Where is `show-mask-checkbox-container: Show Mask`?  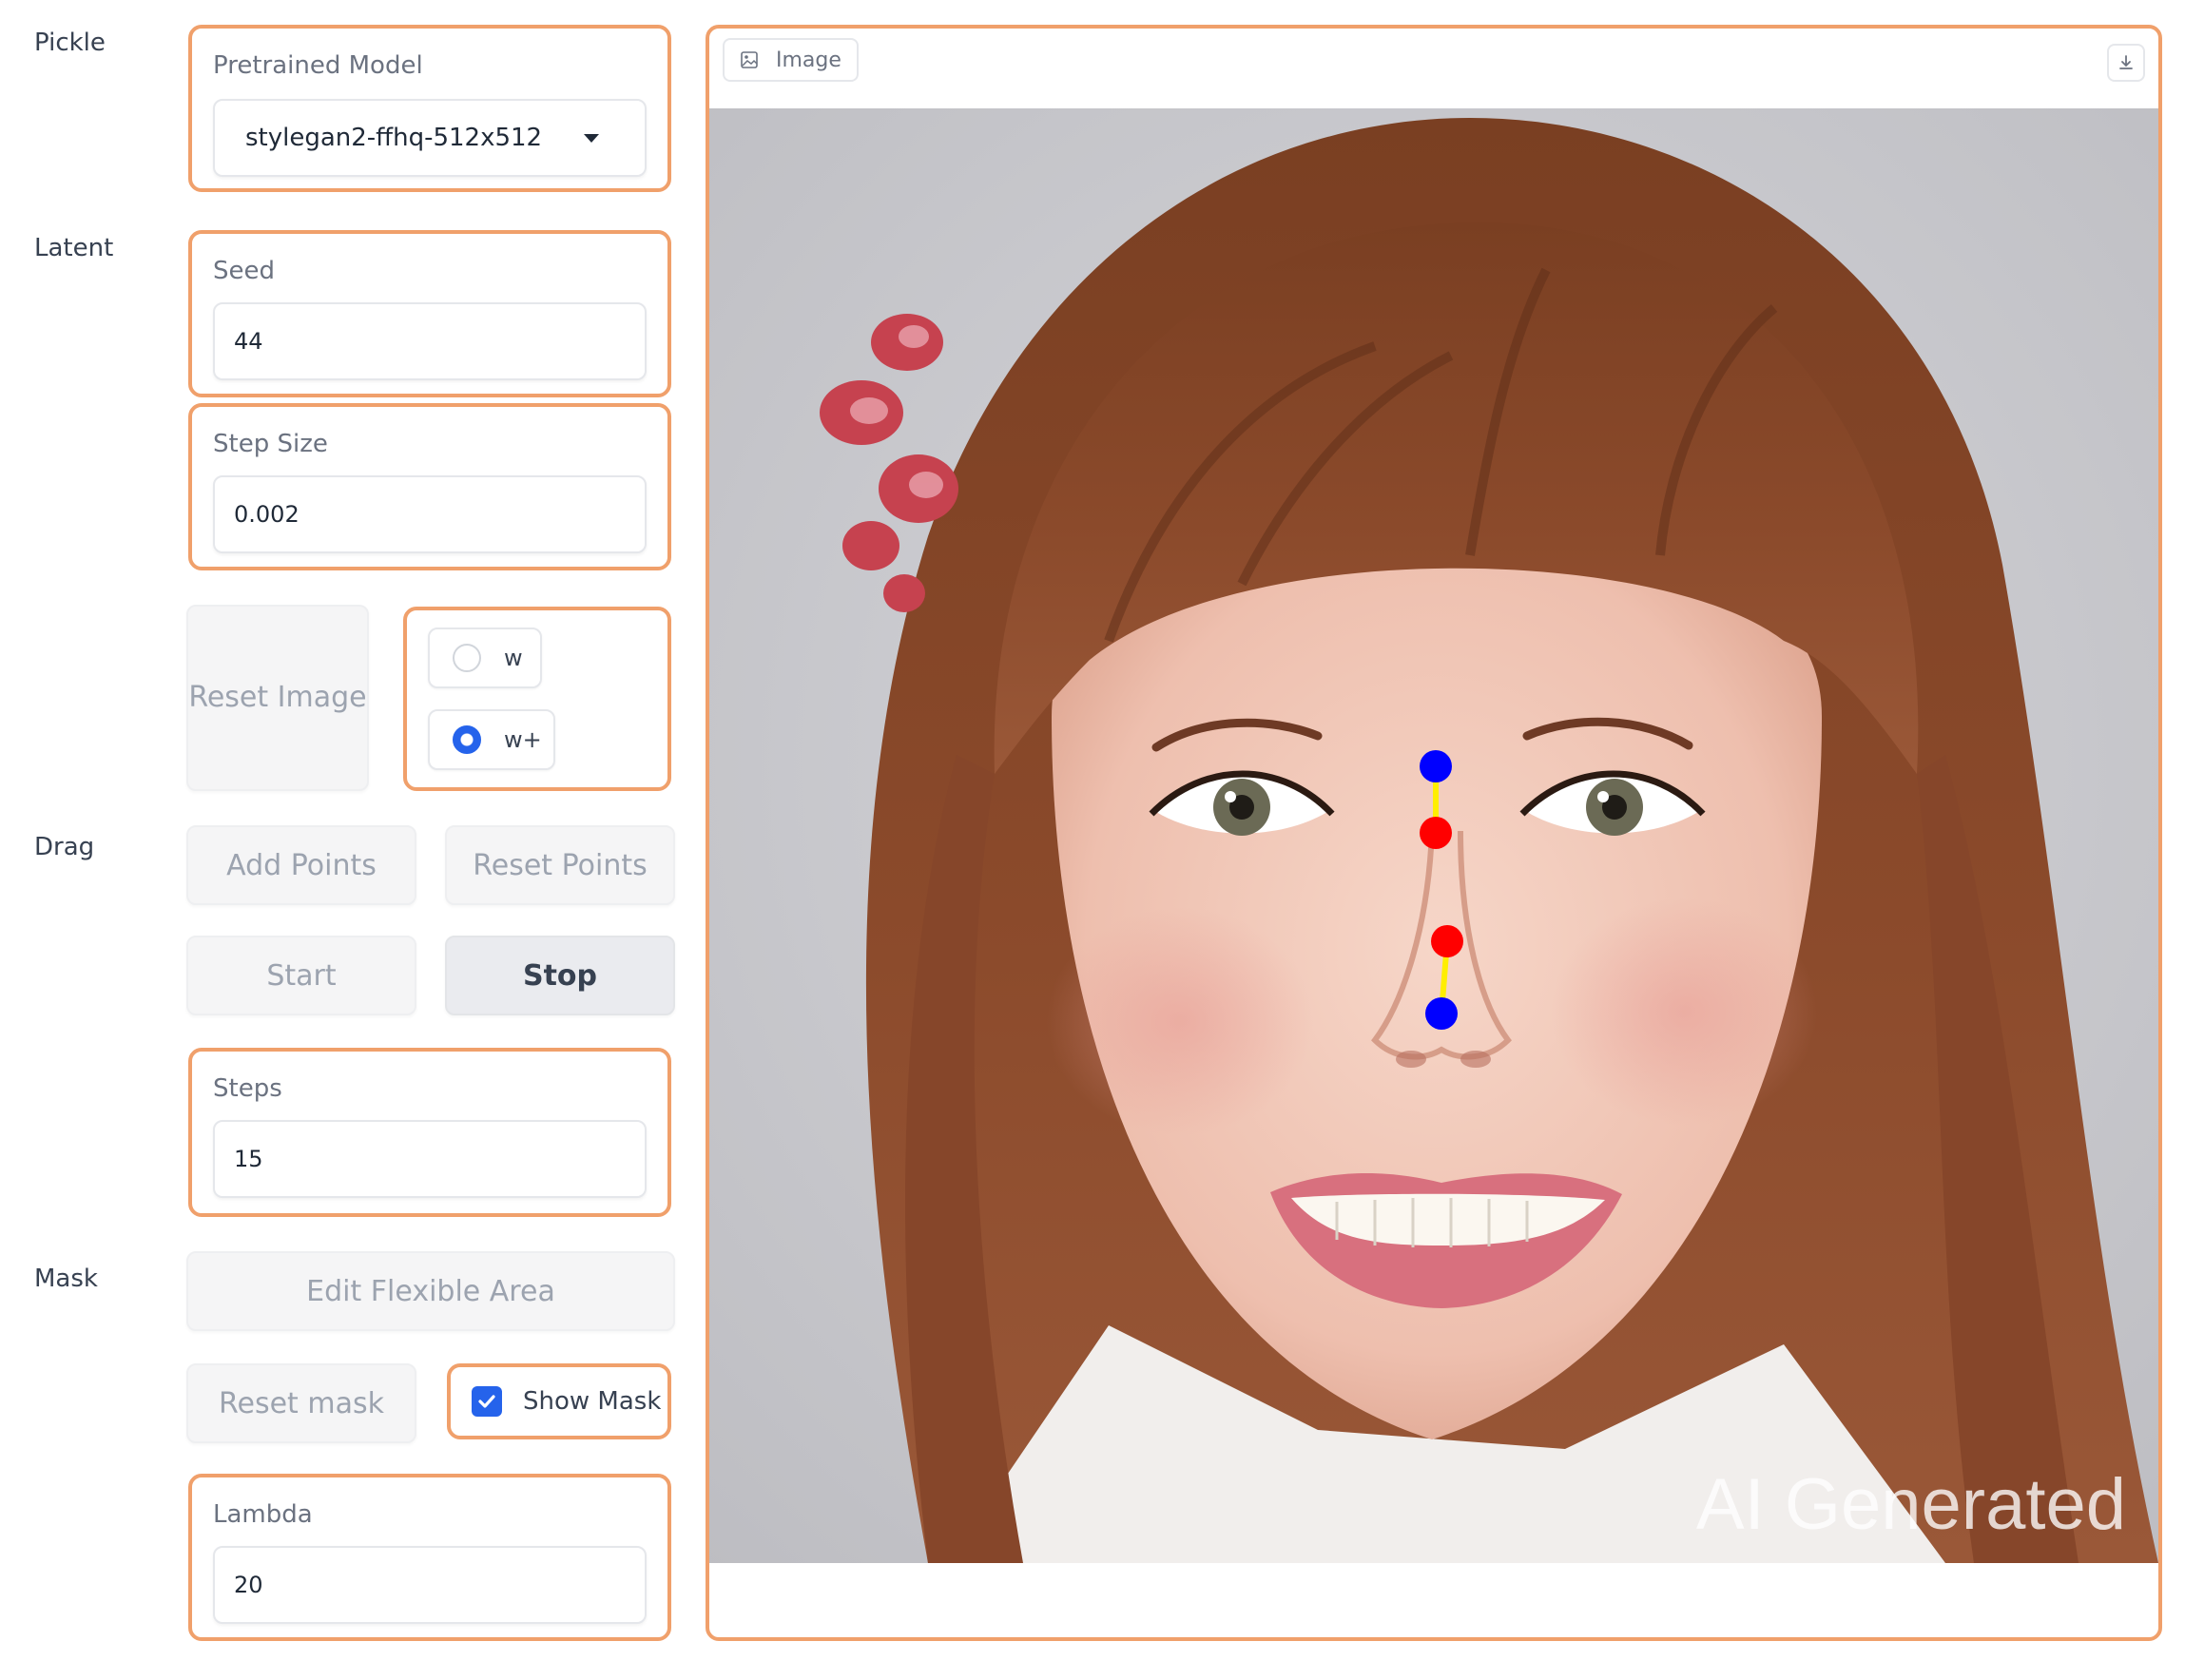 show-mask-checkbox-container: Show Mask is located at coordinates (559, 1401).